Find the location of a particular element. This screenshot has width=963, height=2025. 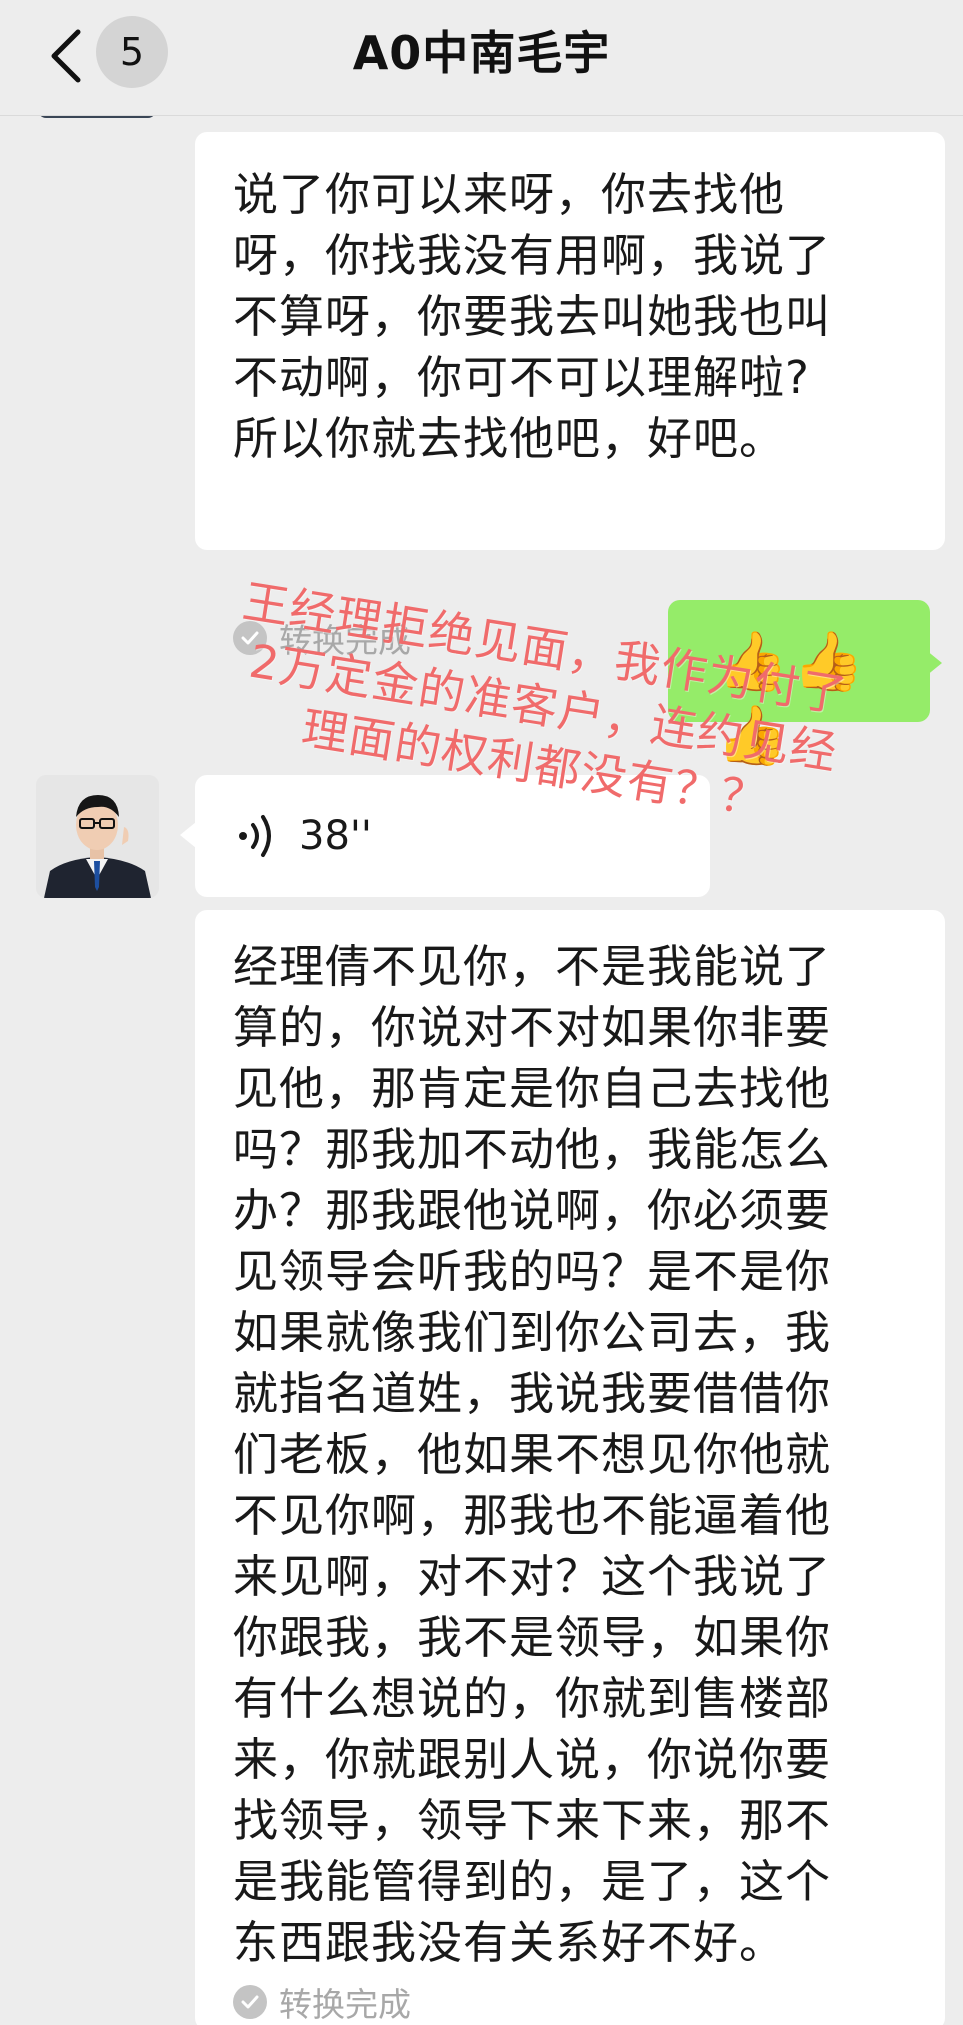

contact-avatar is located at coordinates (97, 836).